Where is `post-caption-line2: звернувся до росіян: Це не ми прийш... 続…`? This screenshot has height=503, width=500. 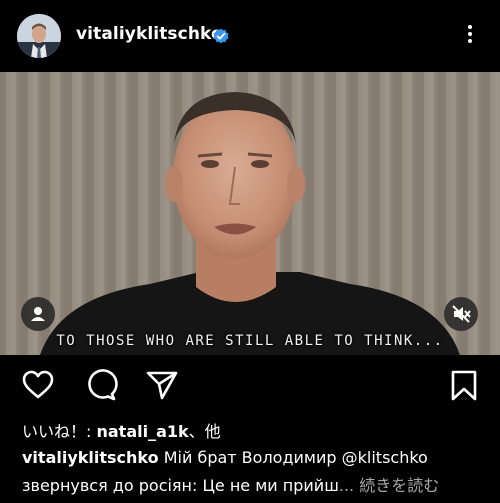
post-caption-line2: звернувся до росіян: Це не ми прийш... 続… is located at coordinates (230, 484).